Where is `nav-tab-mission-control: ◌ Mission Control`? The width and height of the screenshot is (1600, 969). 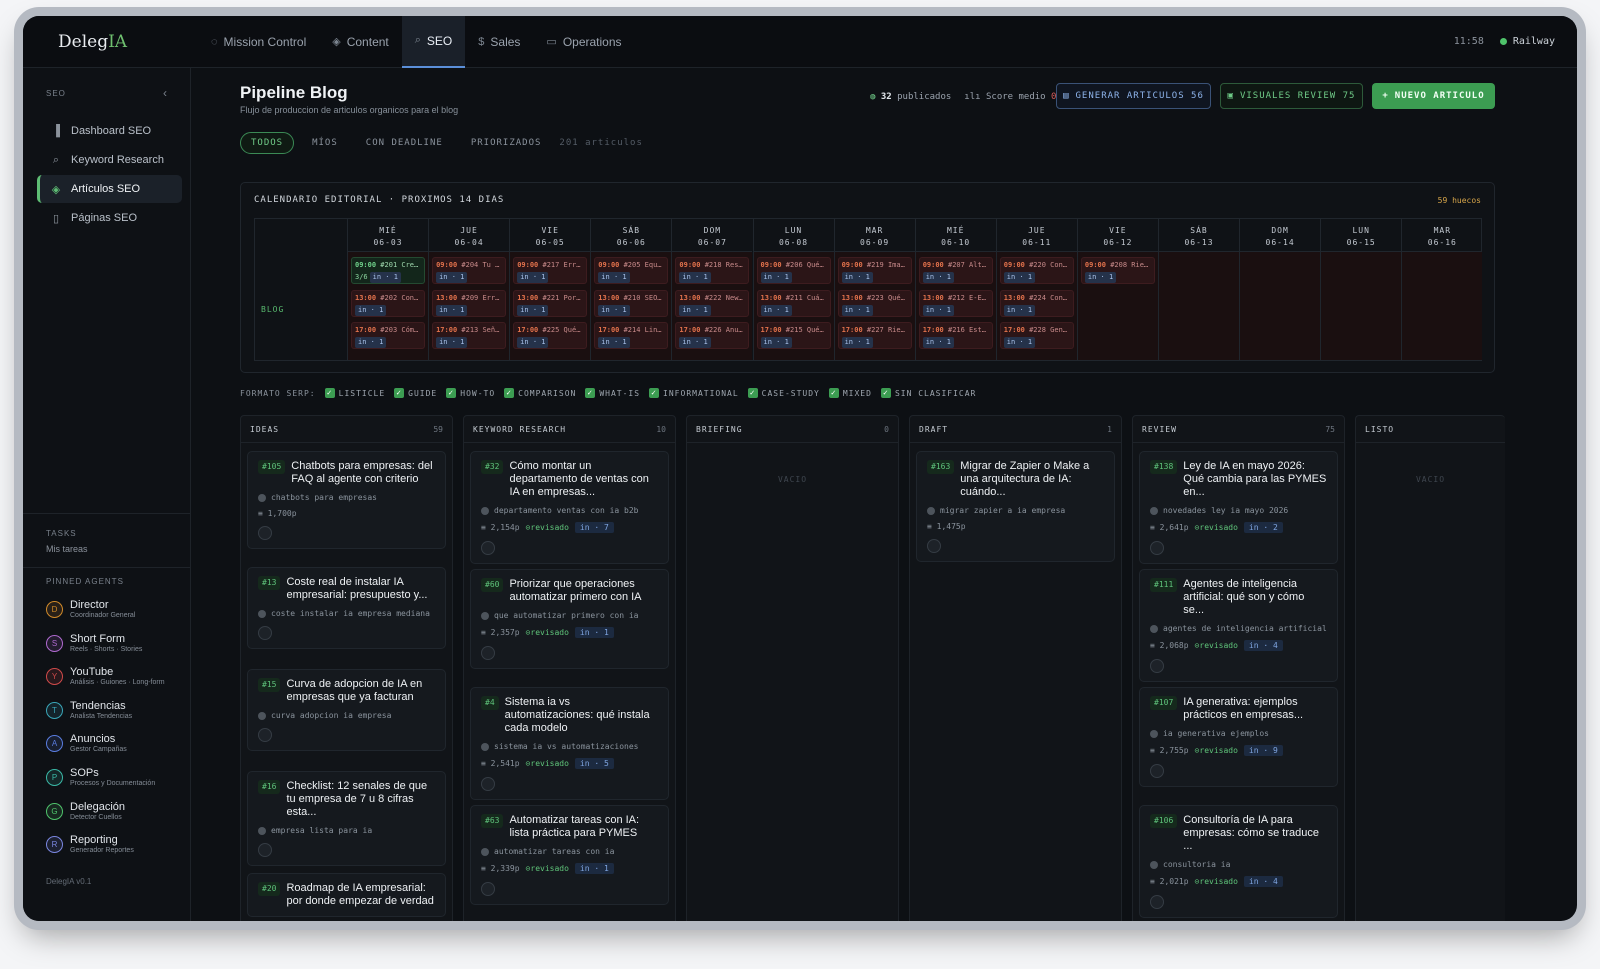
nav-tab-mission-control: ◌ Mission Control is located at coordinates (258, 42).